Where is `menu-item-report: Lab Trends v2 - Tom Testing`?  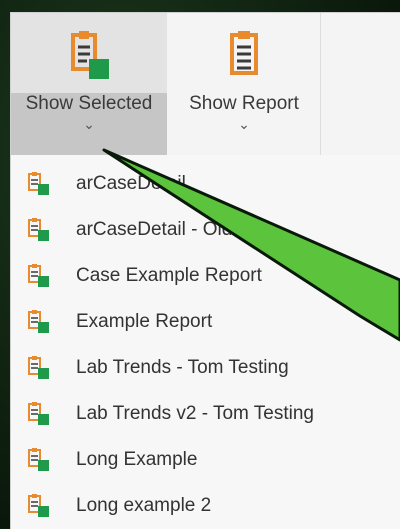 menu-item-report: Lab Trends v2 - Tom Testing is located at coordinates (205, 414).